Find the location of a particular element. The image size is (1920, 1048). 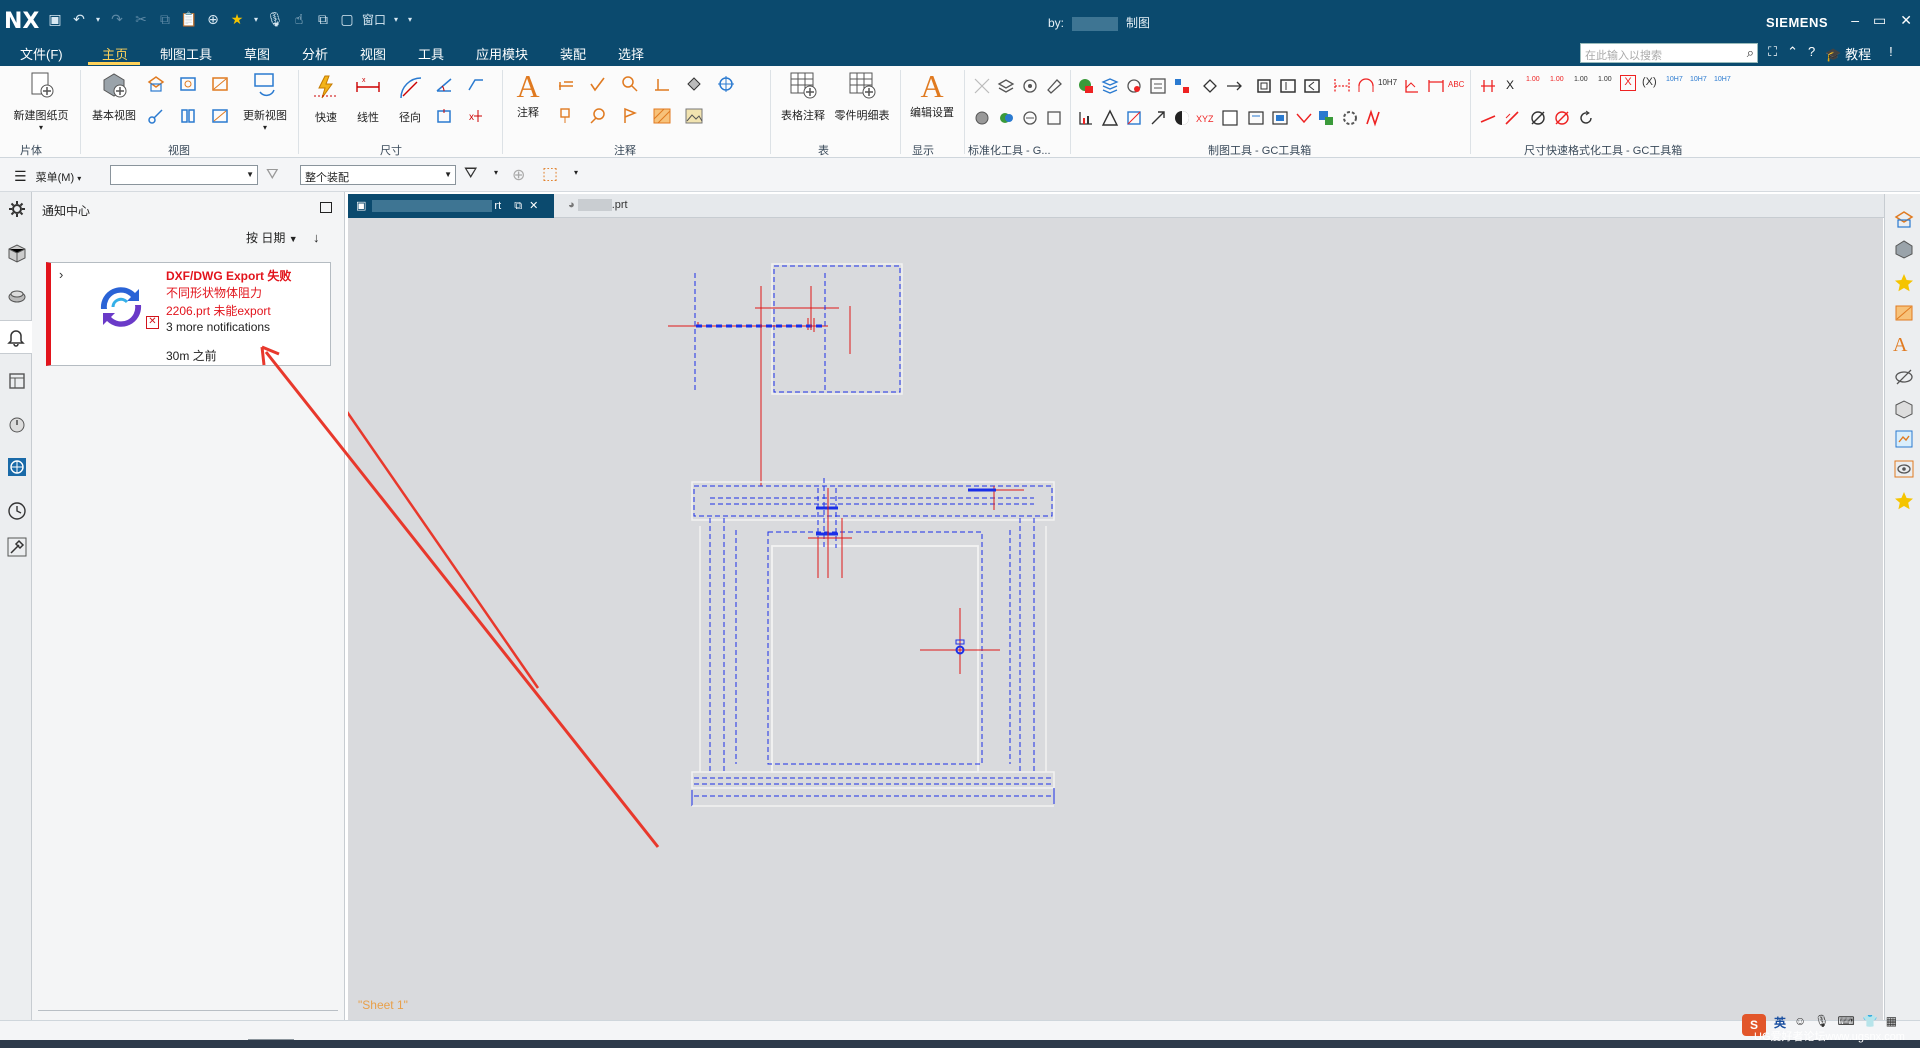

gc-tool-2-icon is located at coordinates (1110, 86).